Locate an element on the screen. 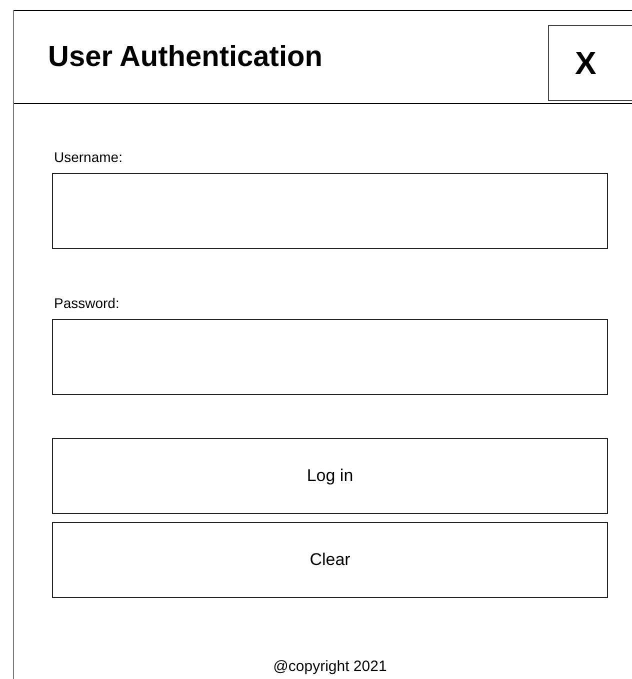  field-label: Password: is located at coordinates (87, 303).